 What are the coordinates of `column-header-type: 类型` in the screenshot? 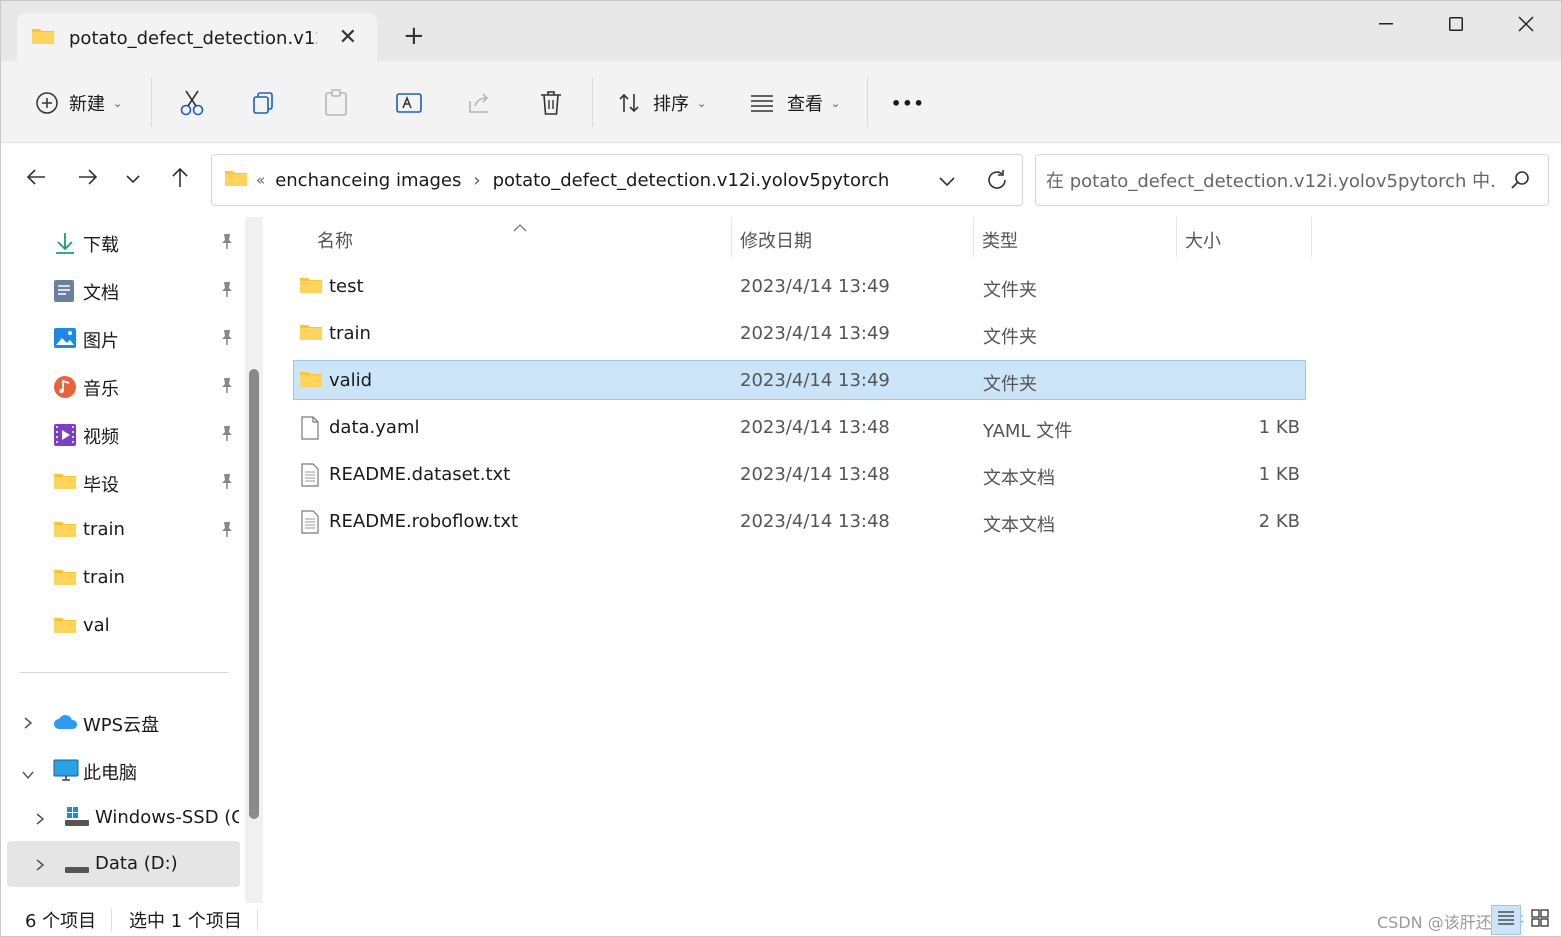 It's located at (1000, 240).